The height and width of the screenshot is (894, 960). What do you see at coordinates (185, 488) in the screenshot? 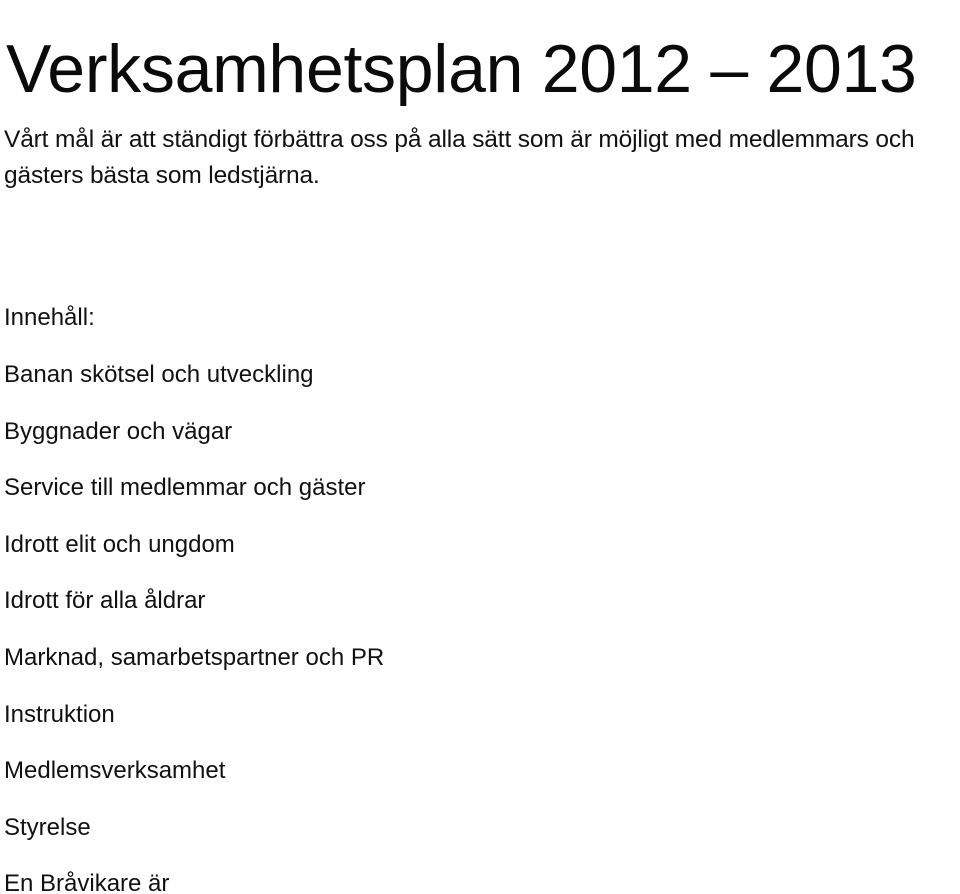
I see `list-item: Service till medlemmar och gäster` at bounding box center [185, 488].